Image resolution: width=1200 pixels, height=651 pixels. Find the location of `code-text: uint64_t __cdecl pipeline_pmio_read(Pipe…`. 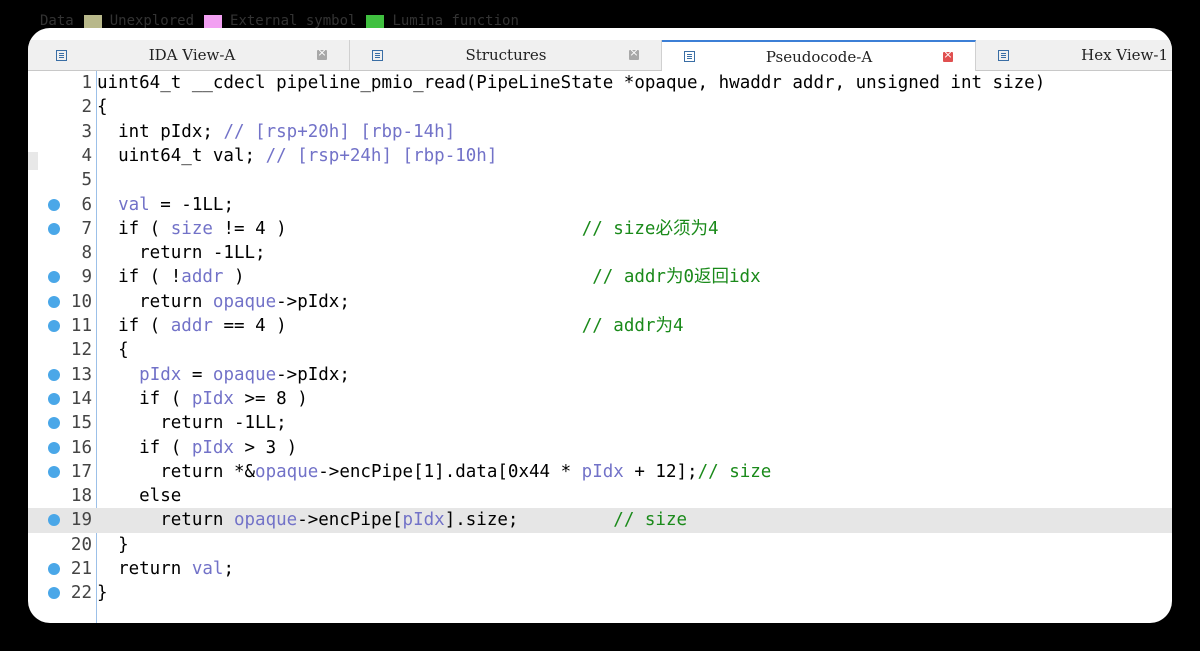

code-text: uint64_t __cdecl pipeline_pmio_read(Pipe… is located at coordinates (571, 83).